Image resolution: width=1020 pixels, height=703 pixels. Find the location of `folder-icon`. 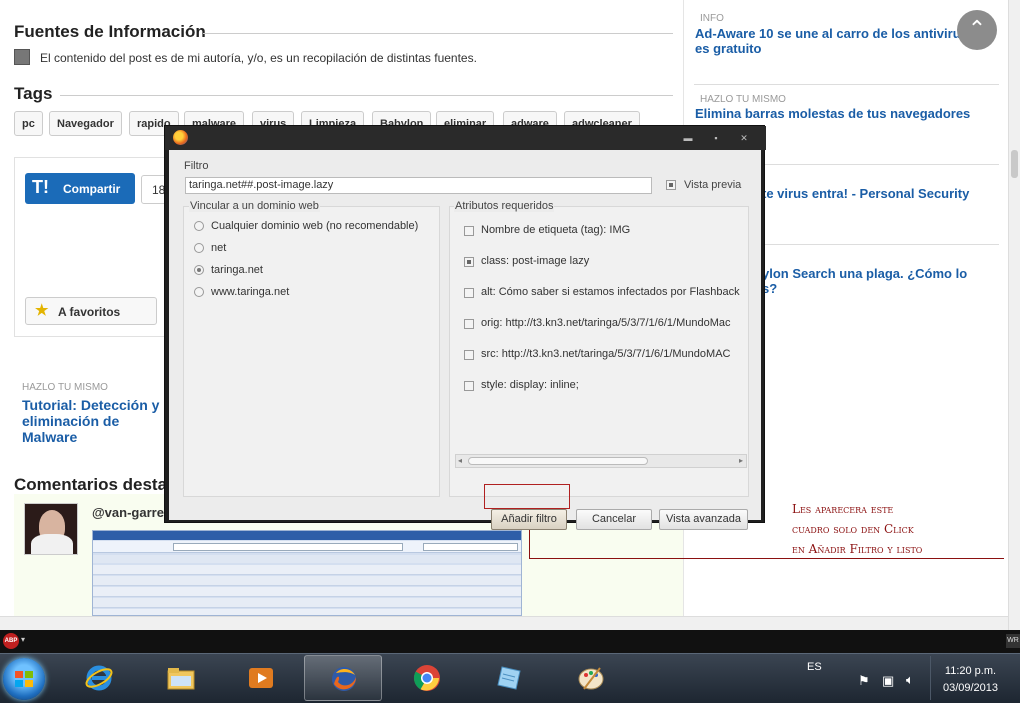

folder-icon is located at coordinates (181, 679).